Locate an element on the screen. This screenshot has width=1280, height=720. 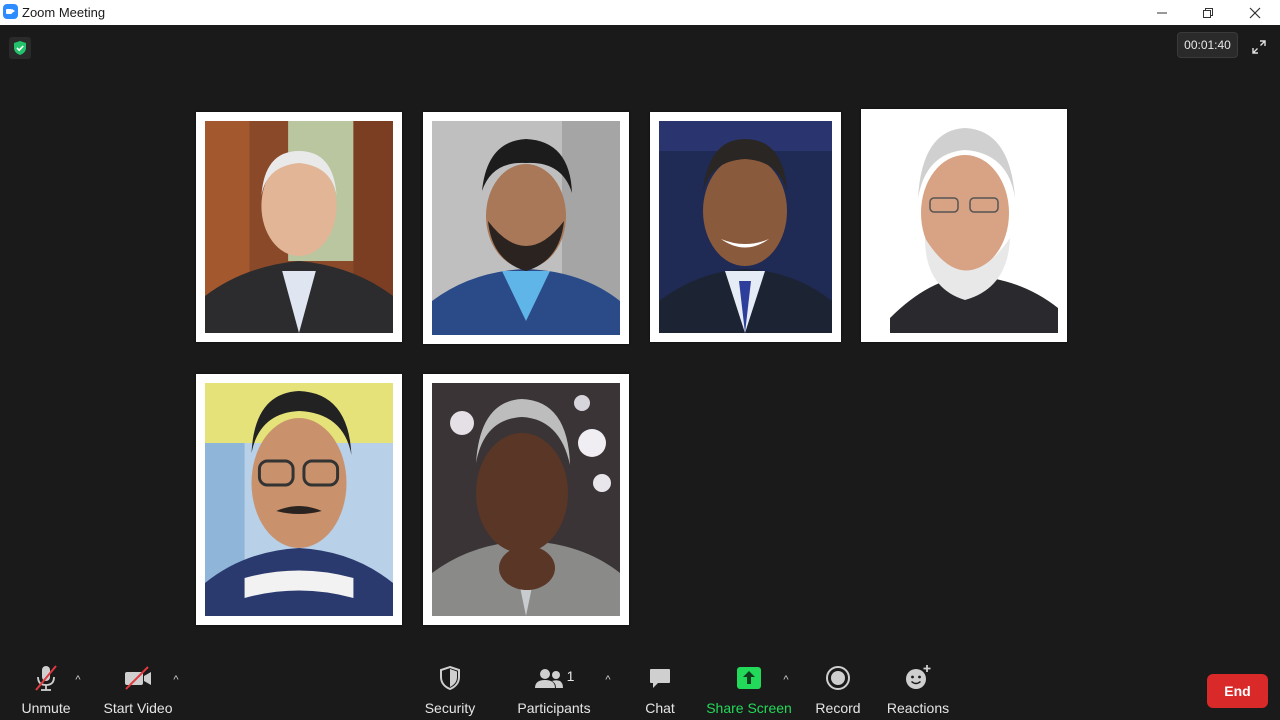
encryption-status is located at coordinates (20, 48).